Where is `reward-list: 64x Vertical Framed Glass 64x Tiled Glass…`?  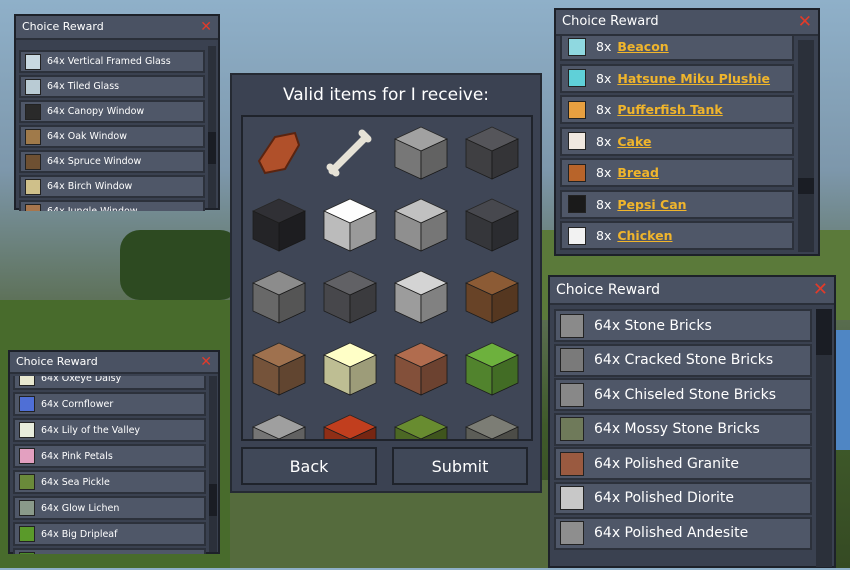
reward-list: 64x Vertical Framed Glass 64x Tiled Glass… is located at coordinates (112, 128).